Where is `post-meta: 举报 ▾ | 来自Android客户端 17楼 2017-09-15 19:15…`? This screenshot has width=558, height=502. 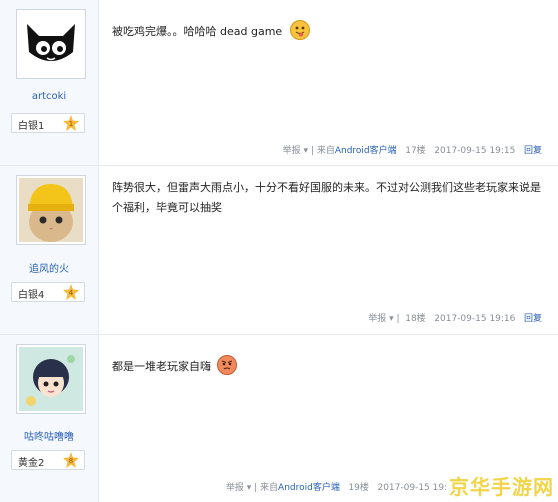 post-meta: 举报 ▾ | 来自Android客户端 17楼 2017-09-15 19:15… is located at coordinates (412, 151).